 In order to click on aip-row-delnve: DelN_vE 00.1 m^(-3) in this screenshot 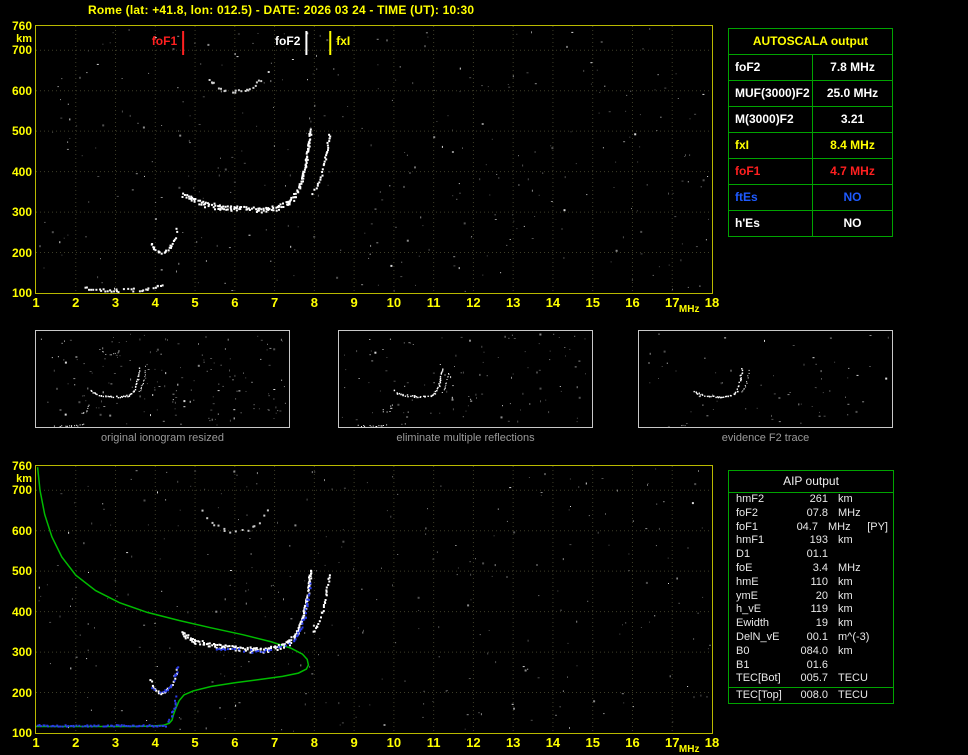, I will do `click(811, 638)`.